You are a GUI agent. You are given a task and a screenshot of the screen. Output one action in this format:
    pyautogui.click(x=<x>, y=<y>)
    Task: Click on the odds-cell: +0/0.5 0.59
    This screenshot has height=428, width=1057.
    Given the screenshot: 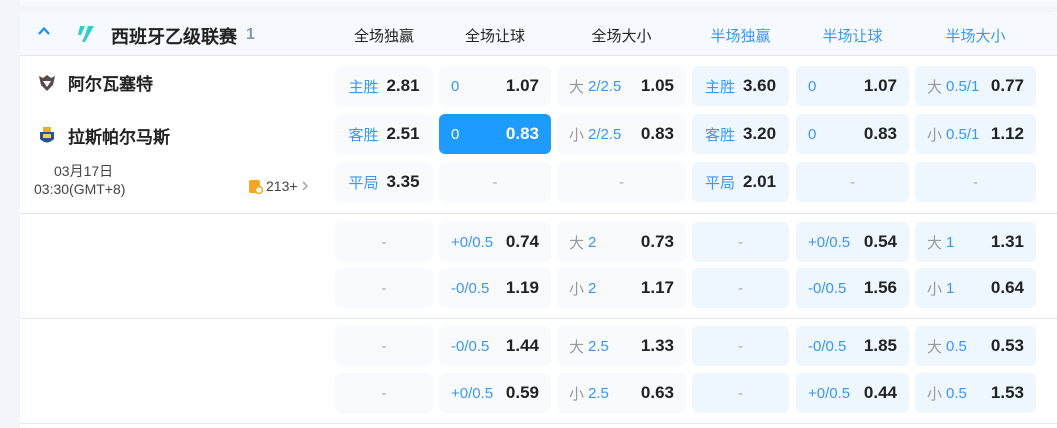 What is the action you would take?
    pyautogui.click(x=495, y=393)
    